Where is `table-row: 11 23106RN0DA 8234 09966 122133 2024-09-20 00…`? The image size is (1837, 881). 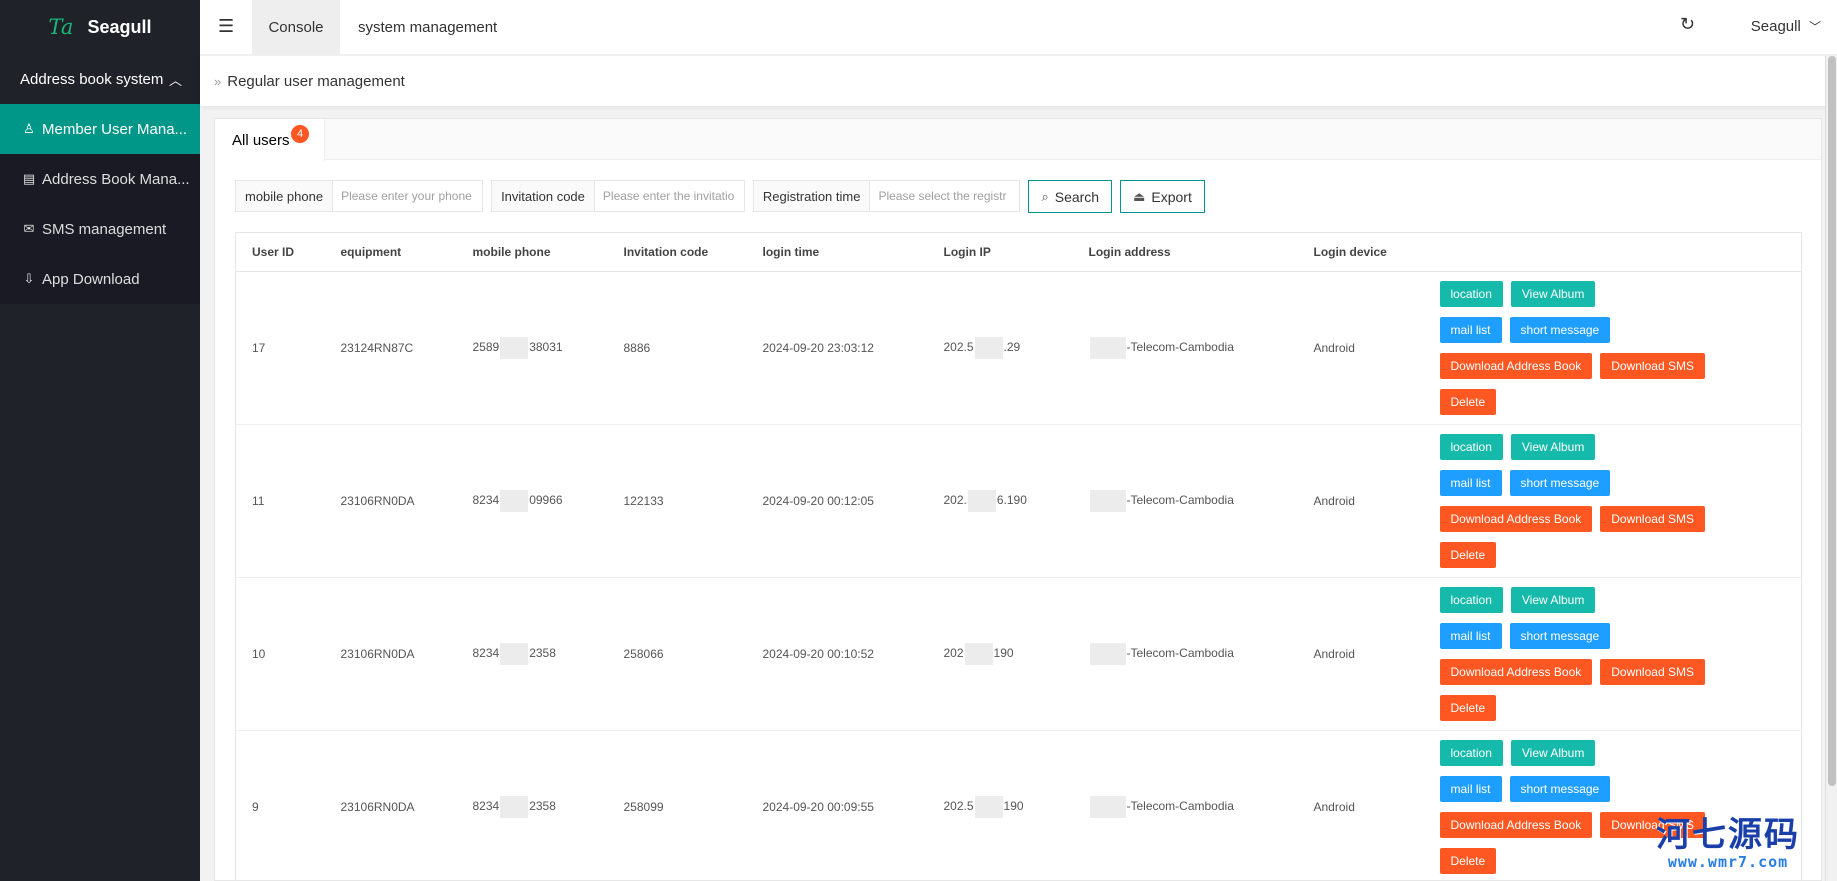
table-row: 11 23106RN0DA 8234 09966 122133 2024-09-20 00… is located at coordinates (1018, 501).